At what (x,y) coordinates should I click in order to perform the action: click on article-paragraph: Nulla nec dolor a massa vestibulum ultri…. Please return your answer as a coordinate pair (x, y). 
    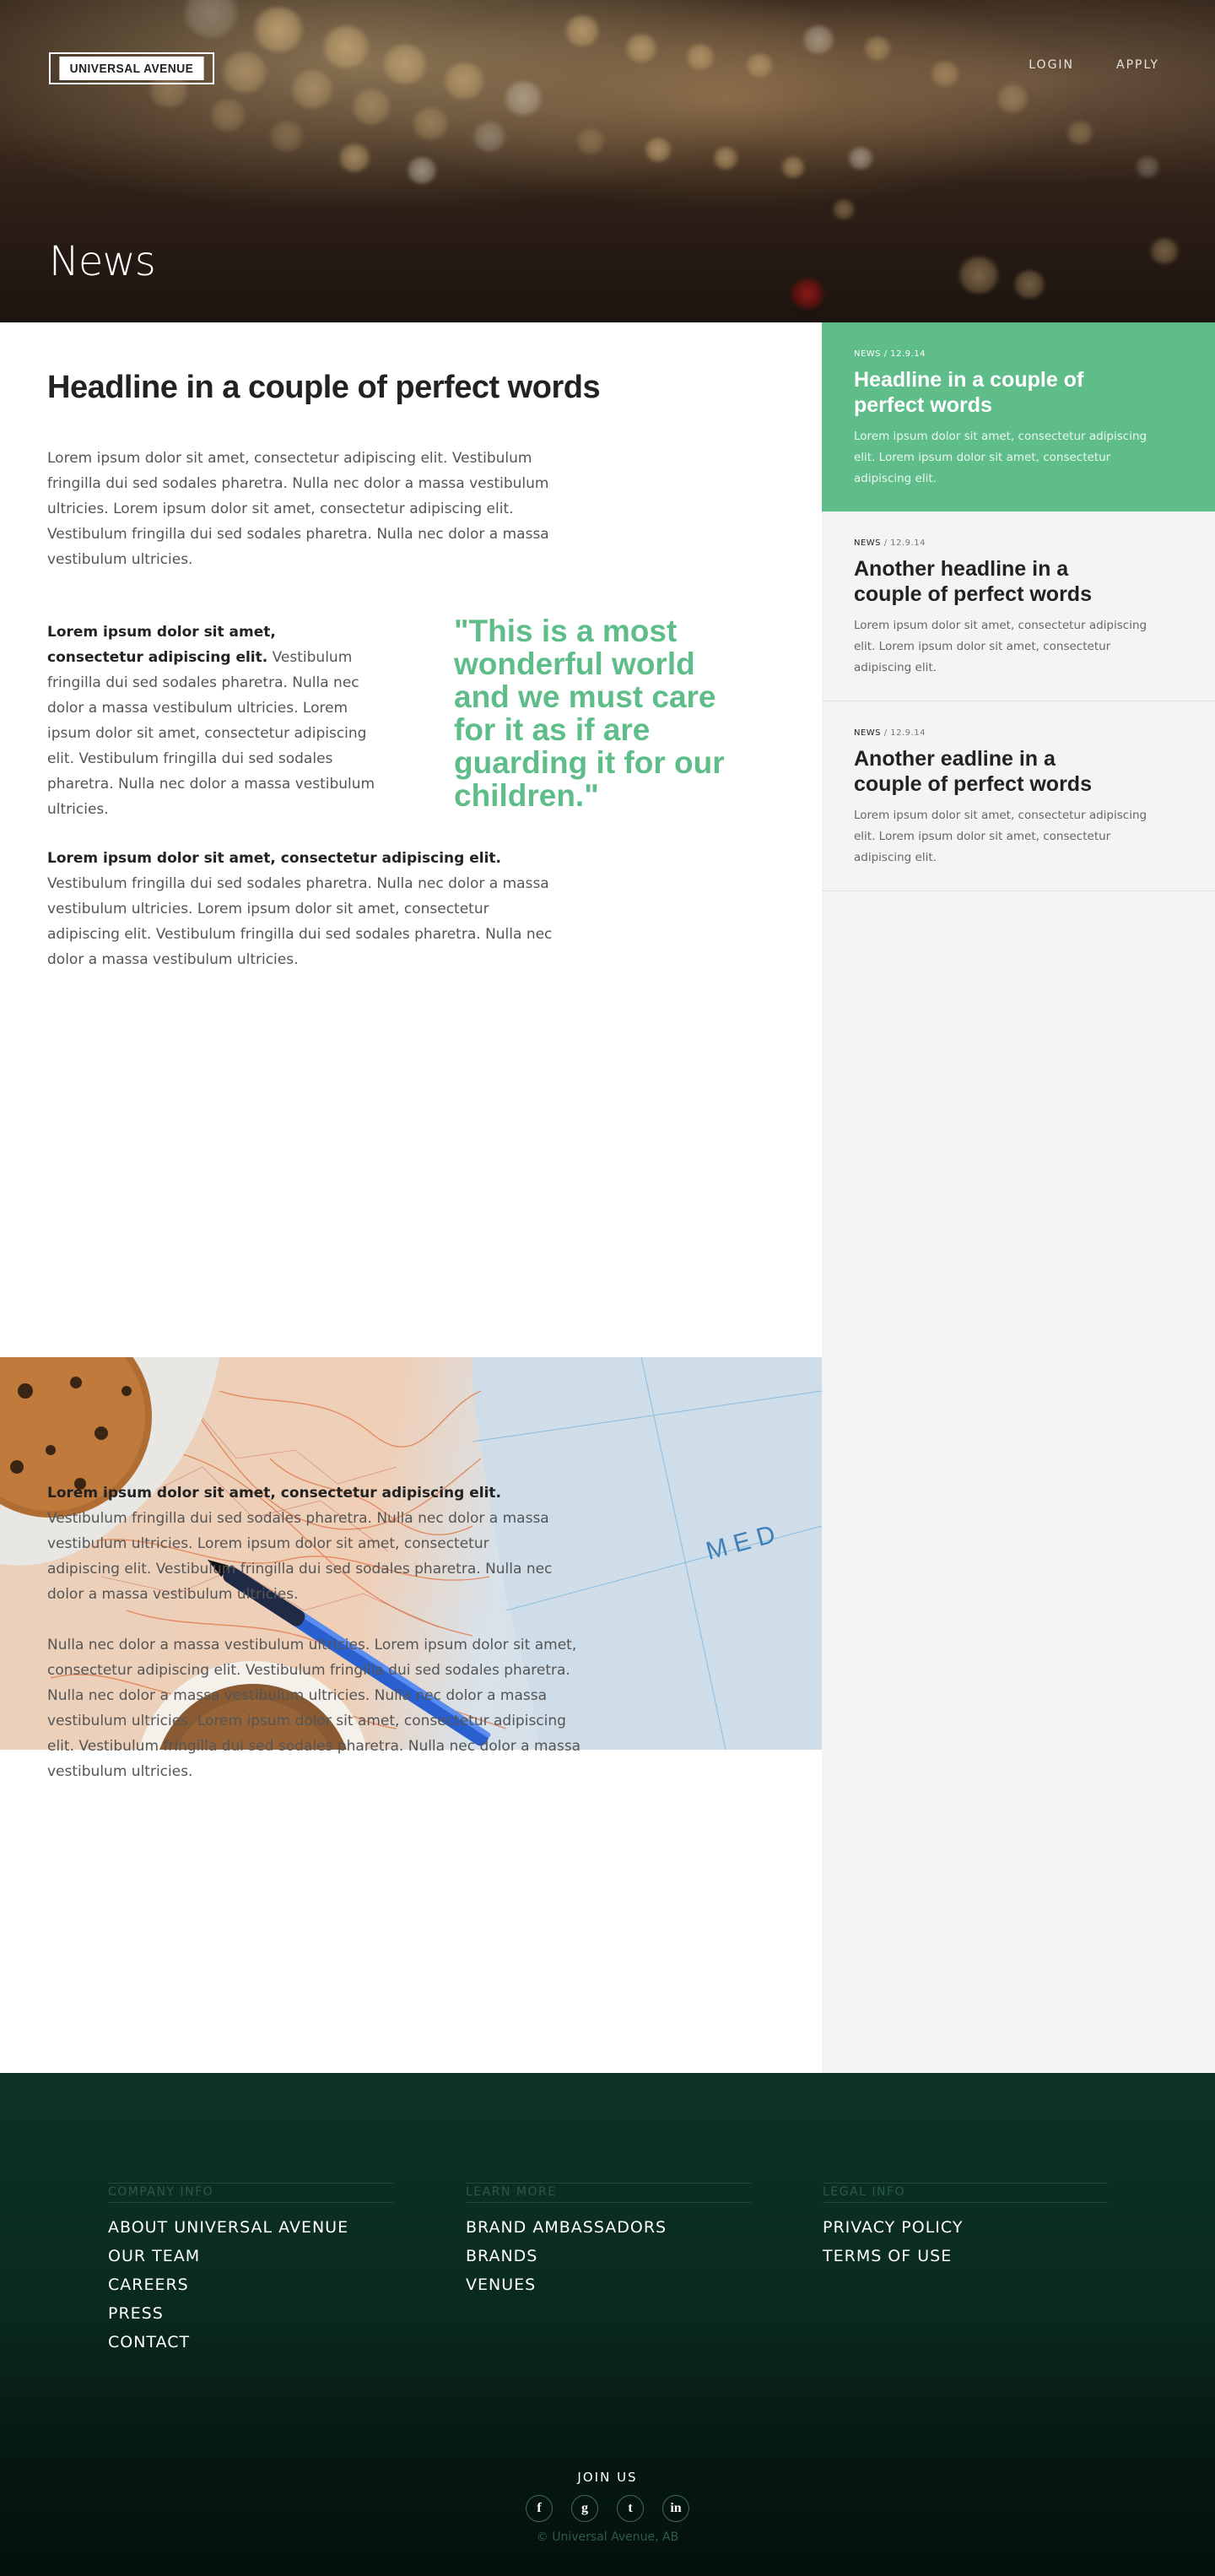
    Looking at the image, I should click on (314, 1708).